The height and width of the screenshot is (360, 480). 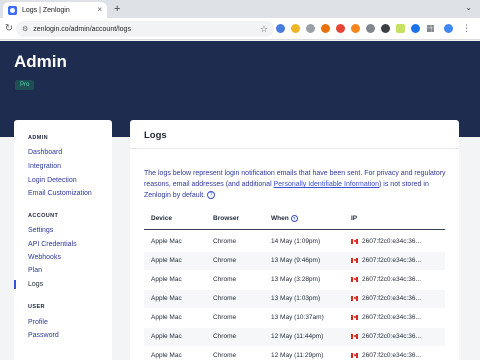 I want to click on new-tab-button: +, so click(x=117, y=9).